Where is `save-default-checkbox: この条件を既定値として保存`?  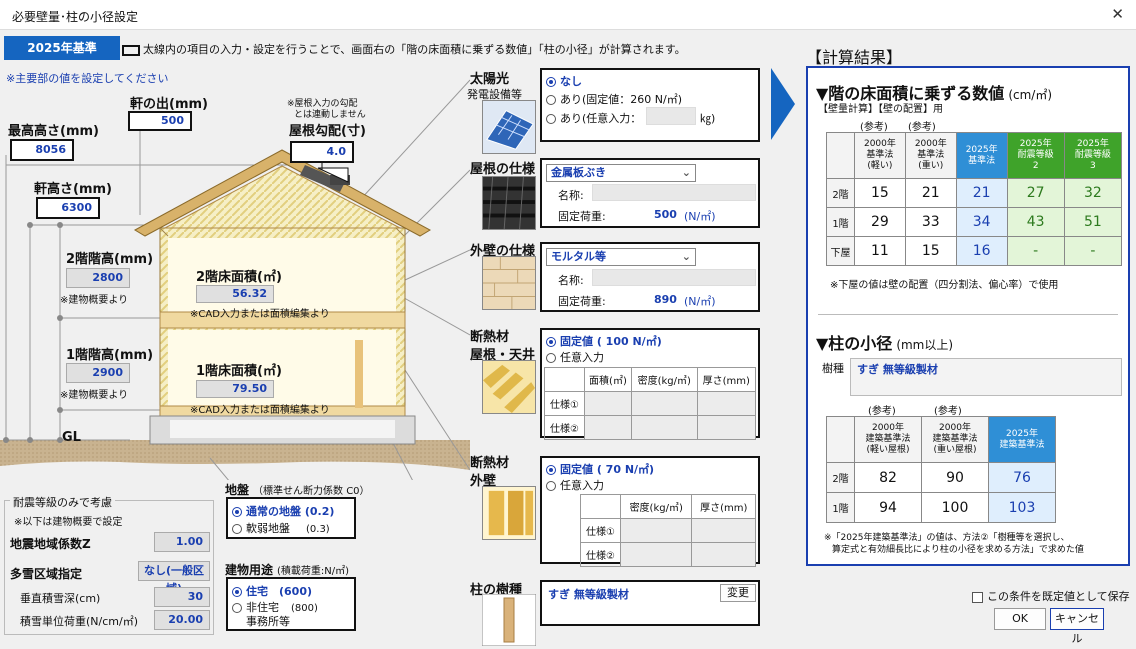
save-default-checkbox: この条件を既定値として保存 is located at coordinates (1051, 596).